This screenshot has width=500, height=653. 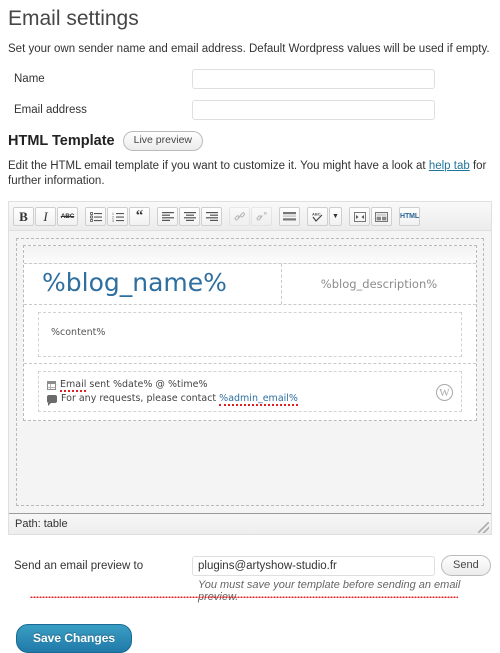 I want to click on footer-email-word: Email, so click(x=73, y=385).